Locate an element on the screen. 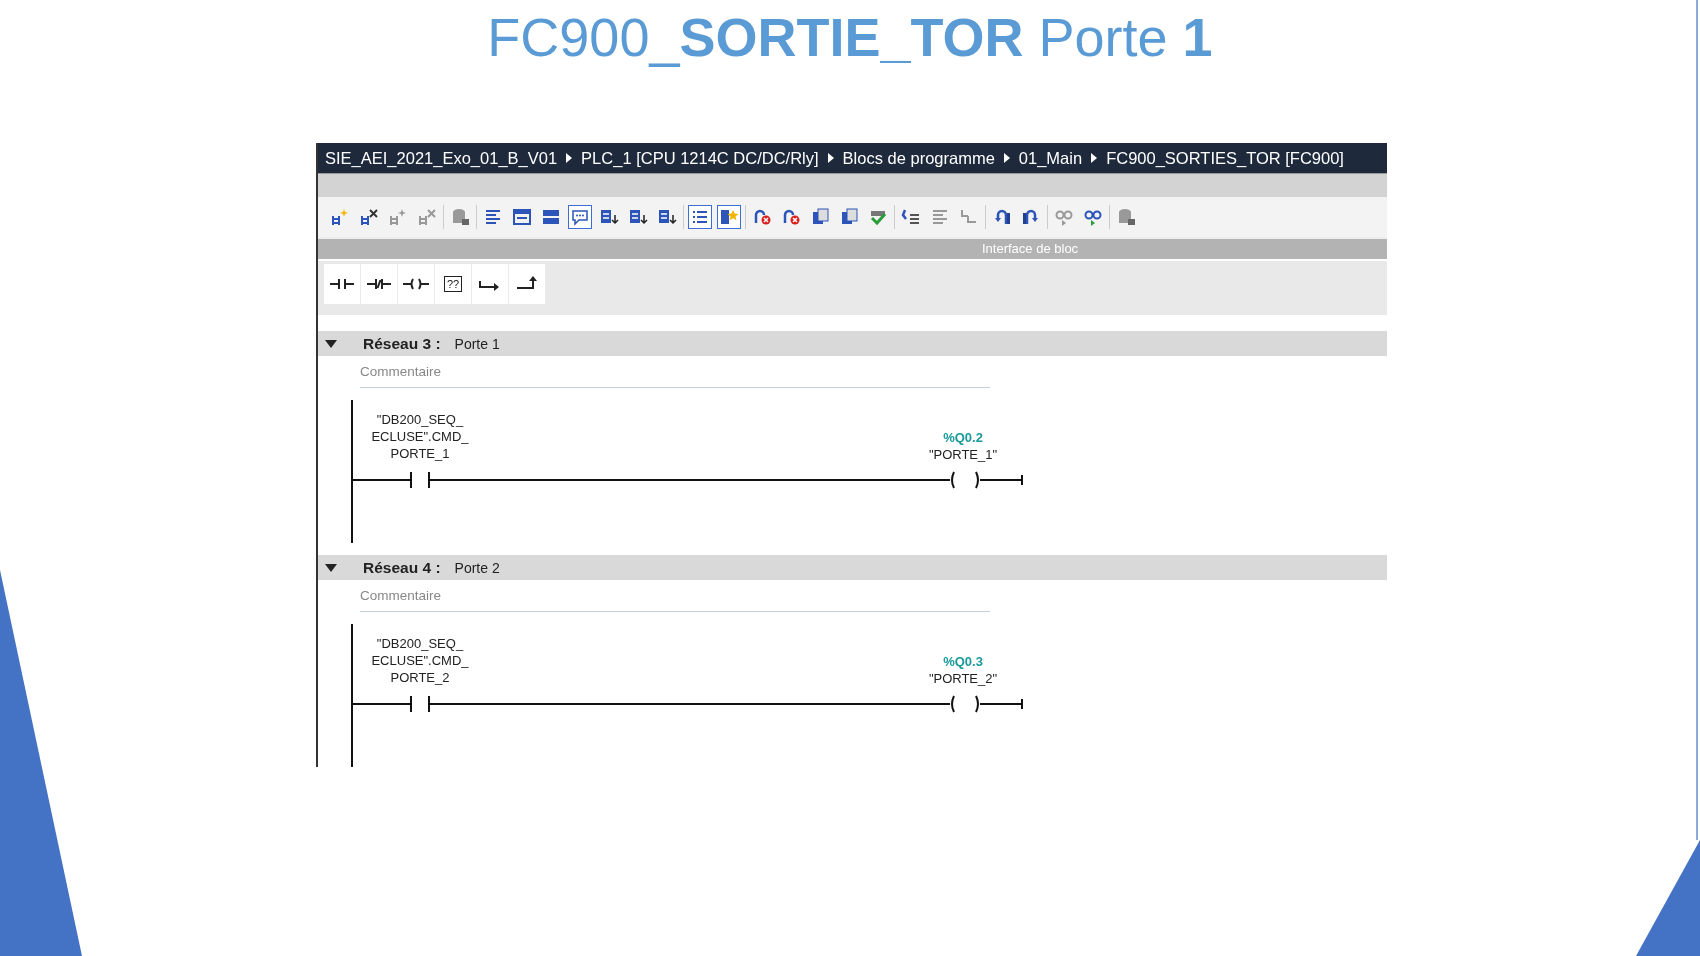 The image size is (1700, 956). star-icon is located at coordinates (729, 217).